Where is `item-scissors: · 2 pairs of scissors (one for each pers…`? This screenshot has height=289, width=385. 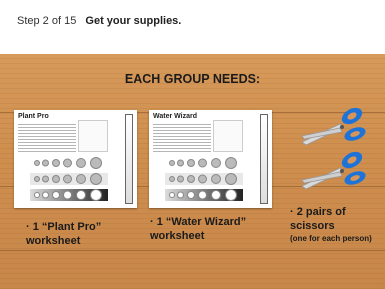
item-scissors: · 2 pairs of scissors (one for each pers… is located at coordinates (335, 225).